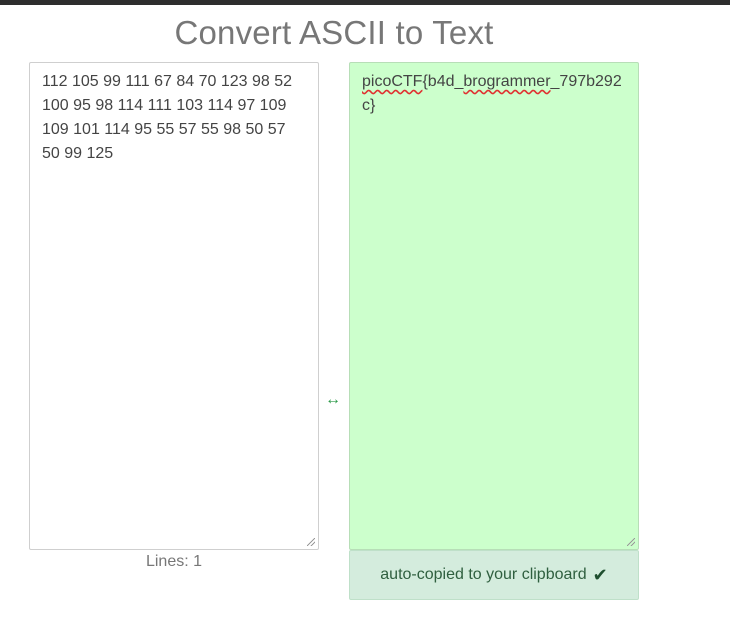  What do you see at coordinates (333, 400) in the screenshot?
I see `swap-icon: ↔` at bounding box center [333, 400].